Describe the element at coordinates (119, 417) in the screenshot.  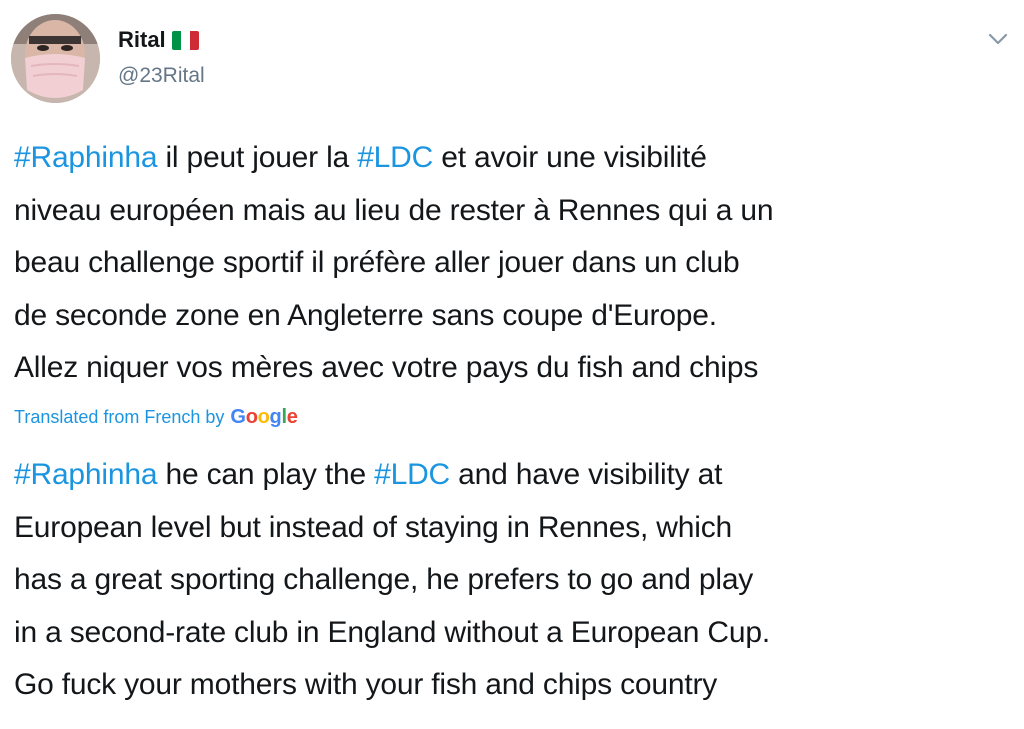
I see `translation-note-label: Translated from French by` at that location.